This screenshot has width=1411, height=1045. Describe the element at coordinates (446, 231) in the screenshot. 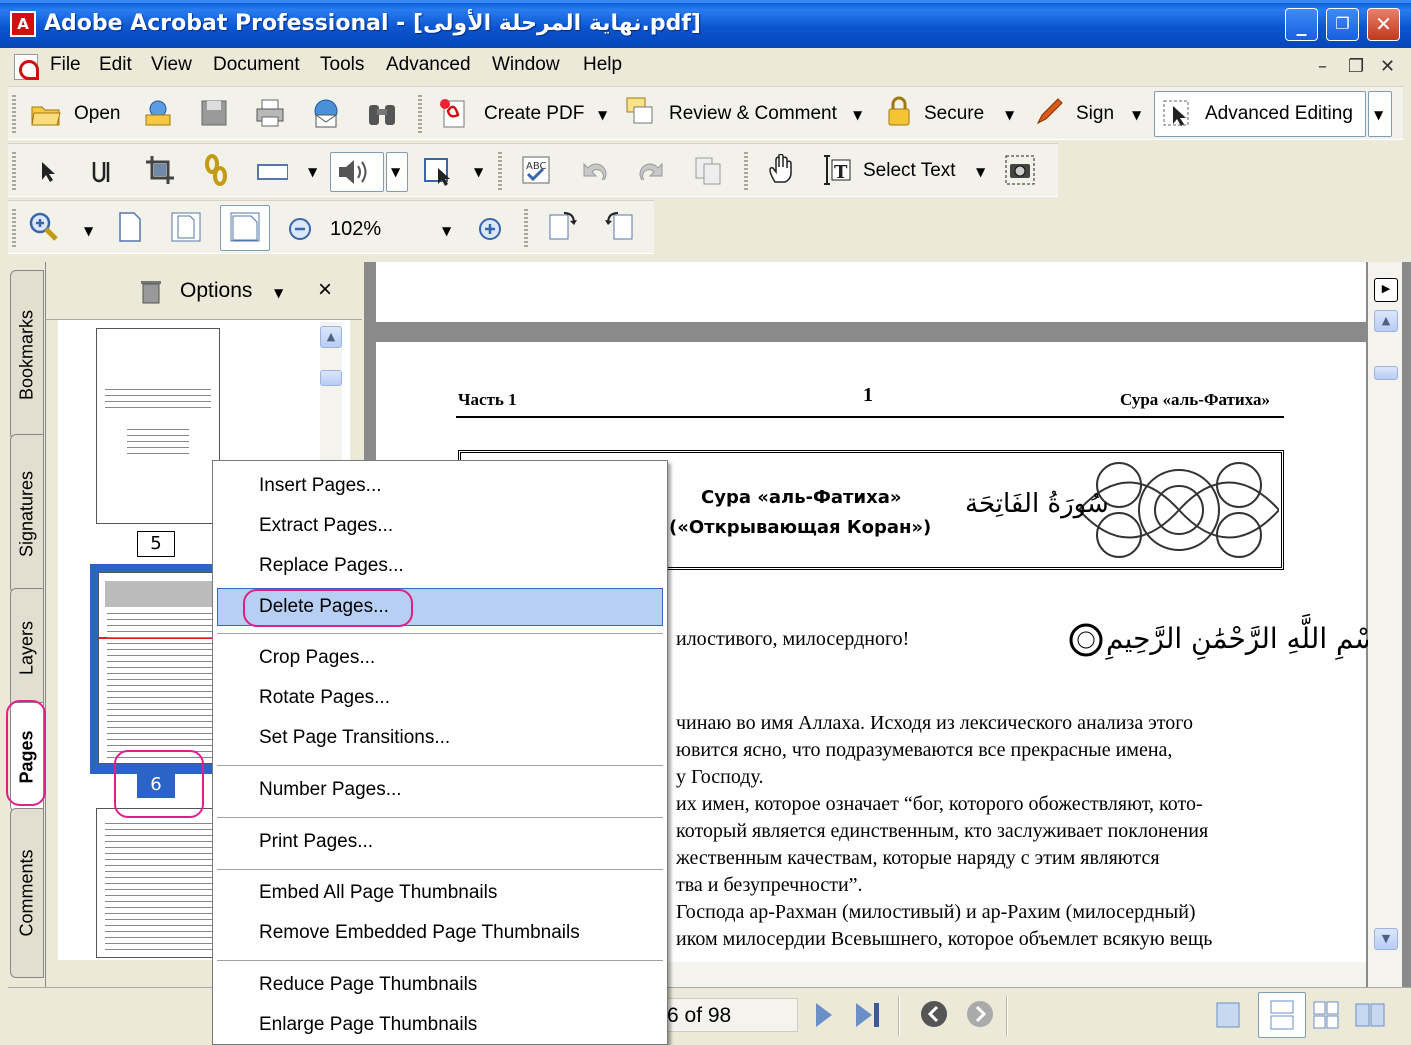

I see `zoom-dropdown-icon: ▼` at that location.